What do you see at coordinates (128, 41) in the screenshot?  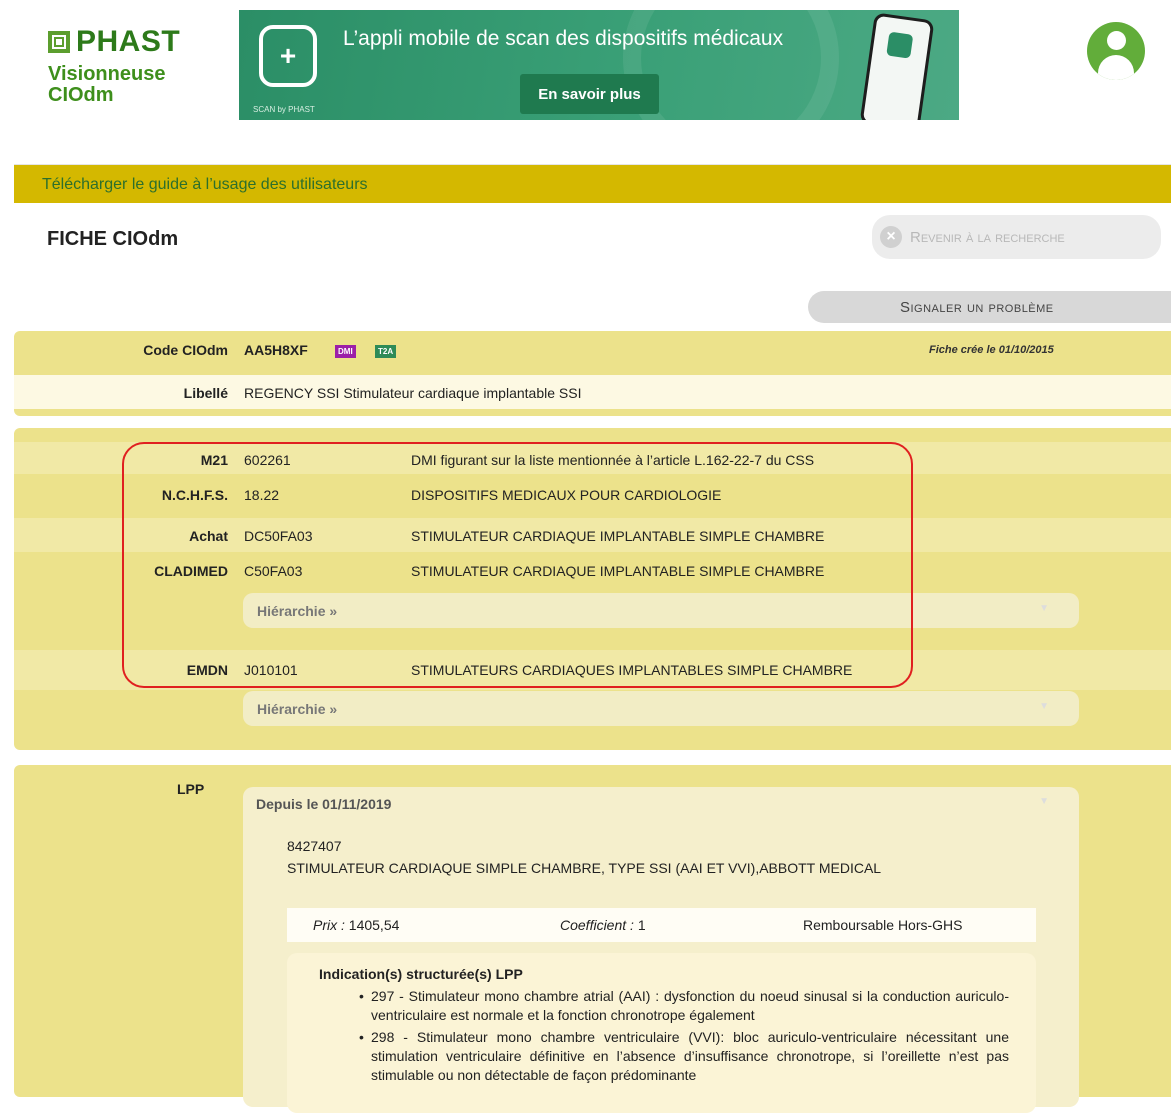 I see `logo-text: PHAST` at bounding box center [128, 41].